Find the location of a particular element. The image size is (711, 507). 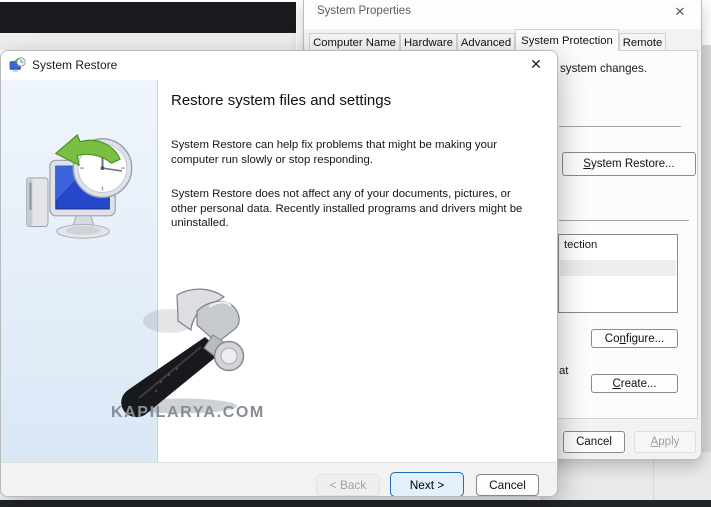

tab-system-protection: System Protection is located at coordinates (567, 40).